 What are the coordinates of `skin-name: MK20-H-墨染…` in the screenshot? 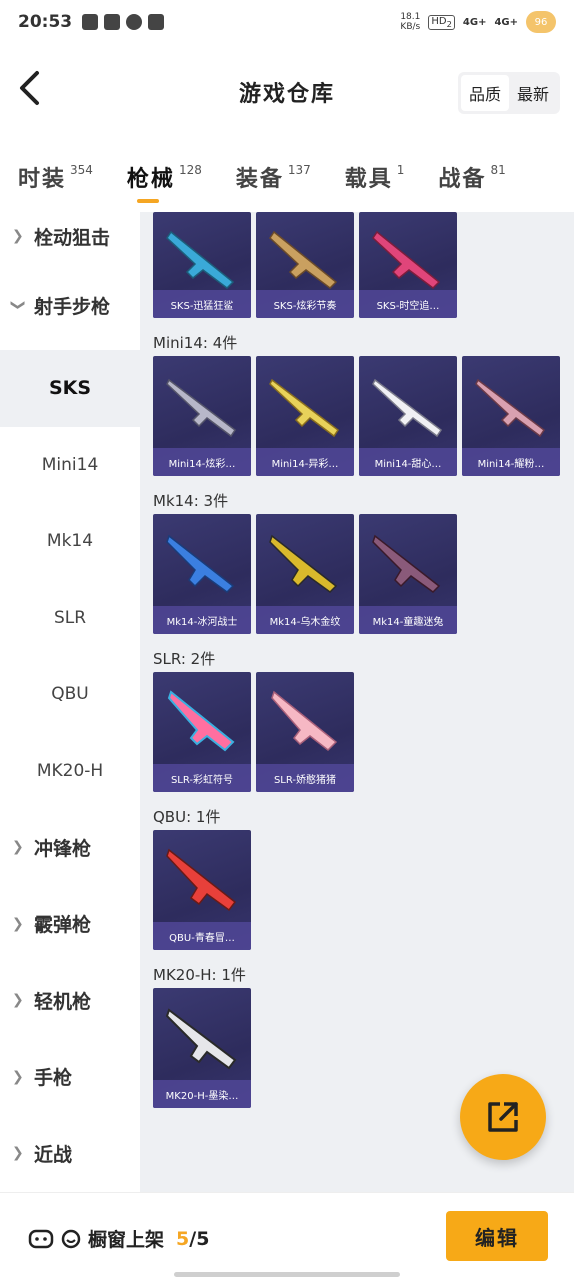 It's located at (202, 1094).